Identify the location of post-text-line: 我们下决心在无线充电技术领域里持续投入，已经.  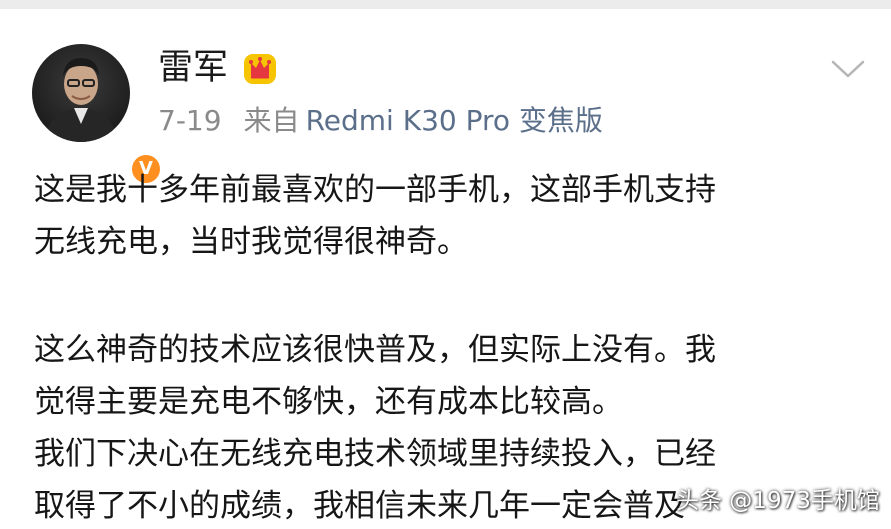
(375, 454).